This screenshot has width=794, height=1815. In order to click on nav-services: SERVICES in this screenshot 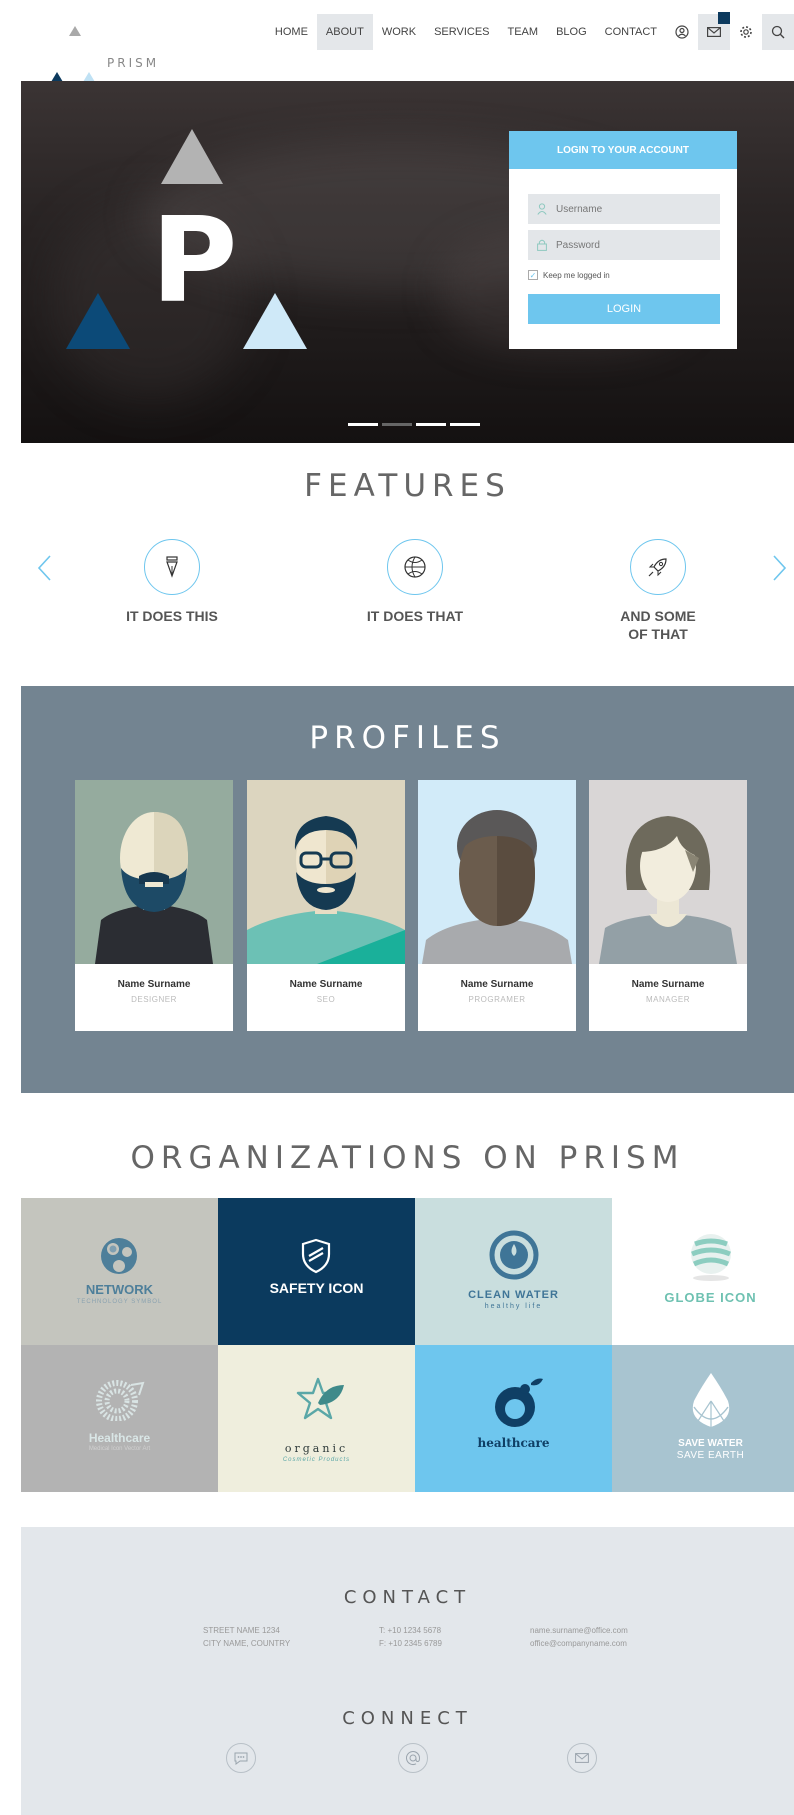, I will do `click(461, 32)`.